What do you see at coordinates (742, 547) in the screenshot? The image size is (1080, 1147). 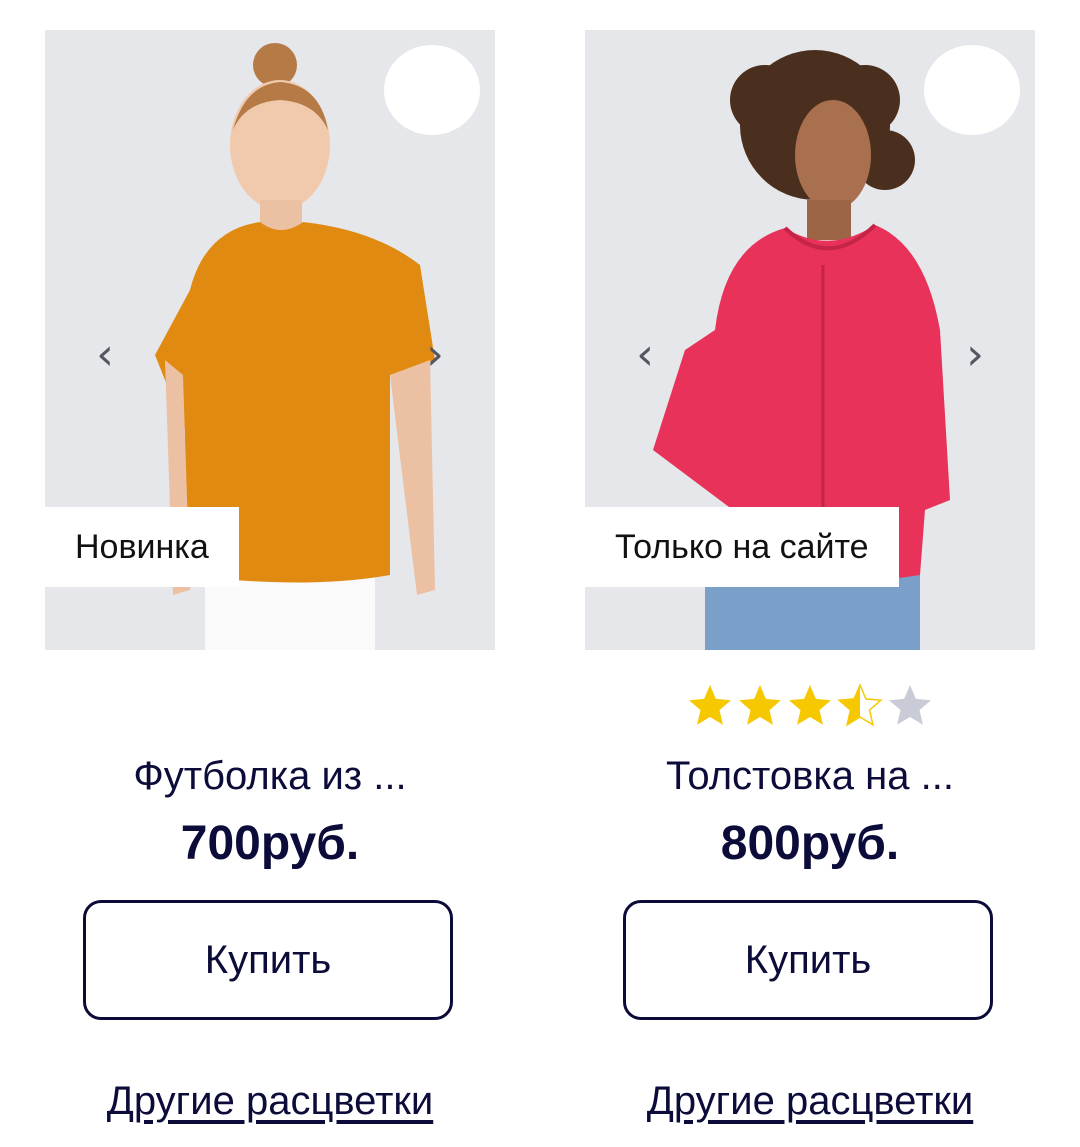 I see `product-badge: Только на сайте` at bounding box center [742, 547].